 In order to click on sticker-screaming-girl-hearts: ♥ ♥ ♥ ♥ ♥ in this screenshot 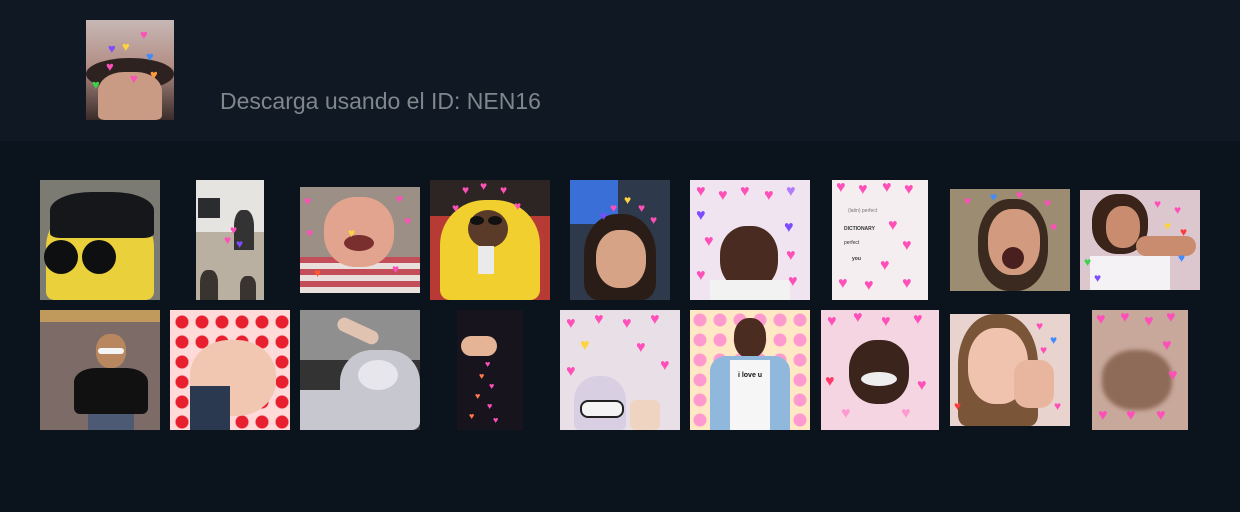, I will do `click(1010, 240)`.